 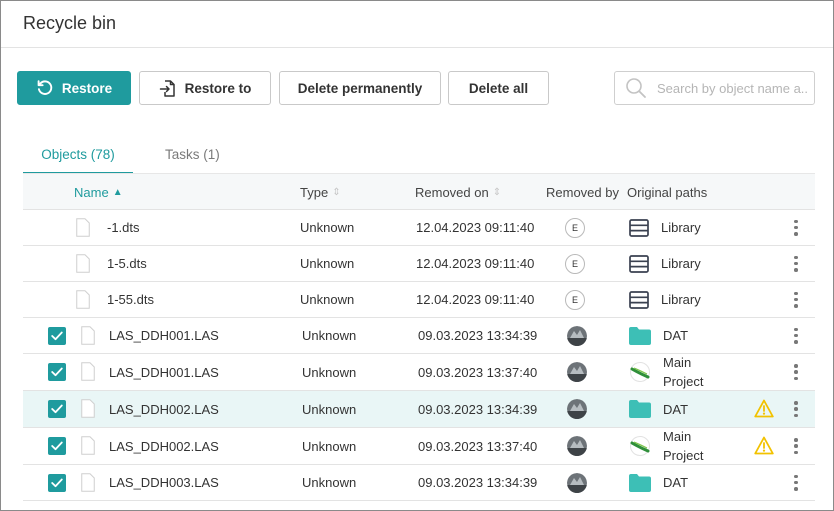 I want to click on search-box, so click(x=714, y=88).